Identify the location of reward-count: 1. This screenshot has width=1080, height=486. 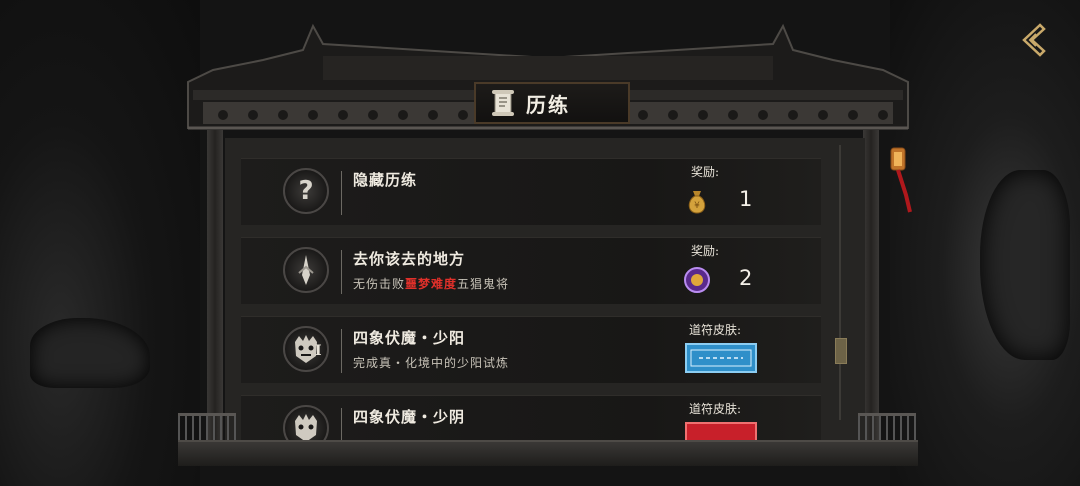
(746, 199).